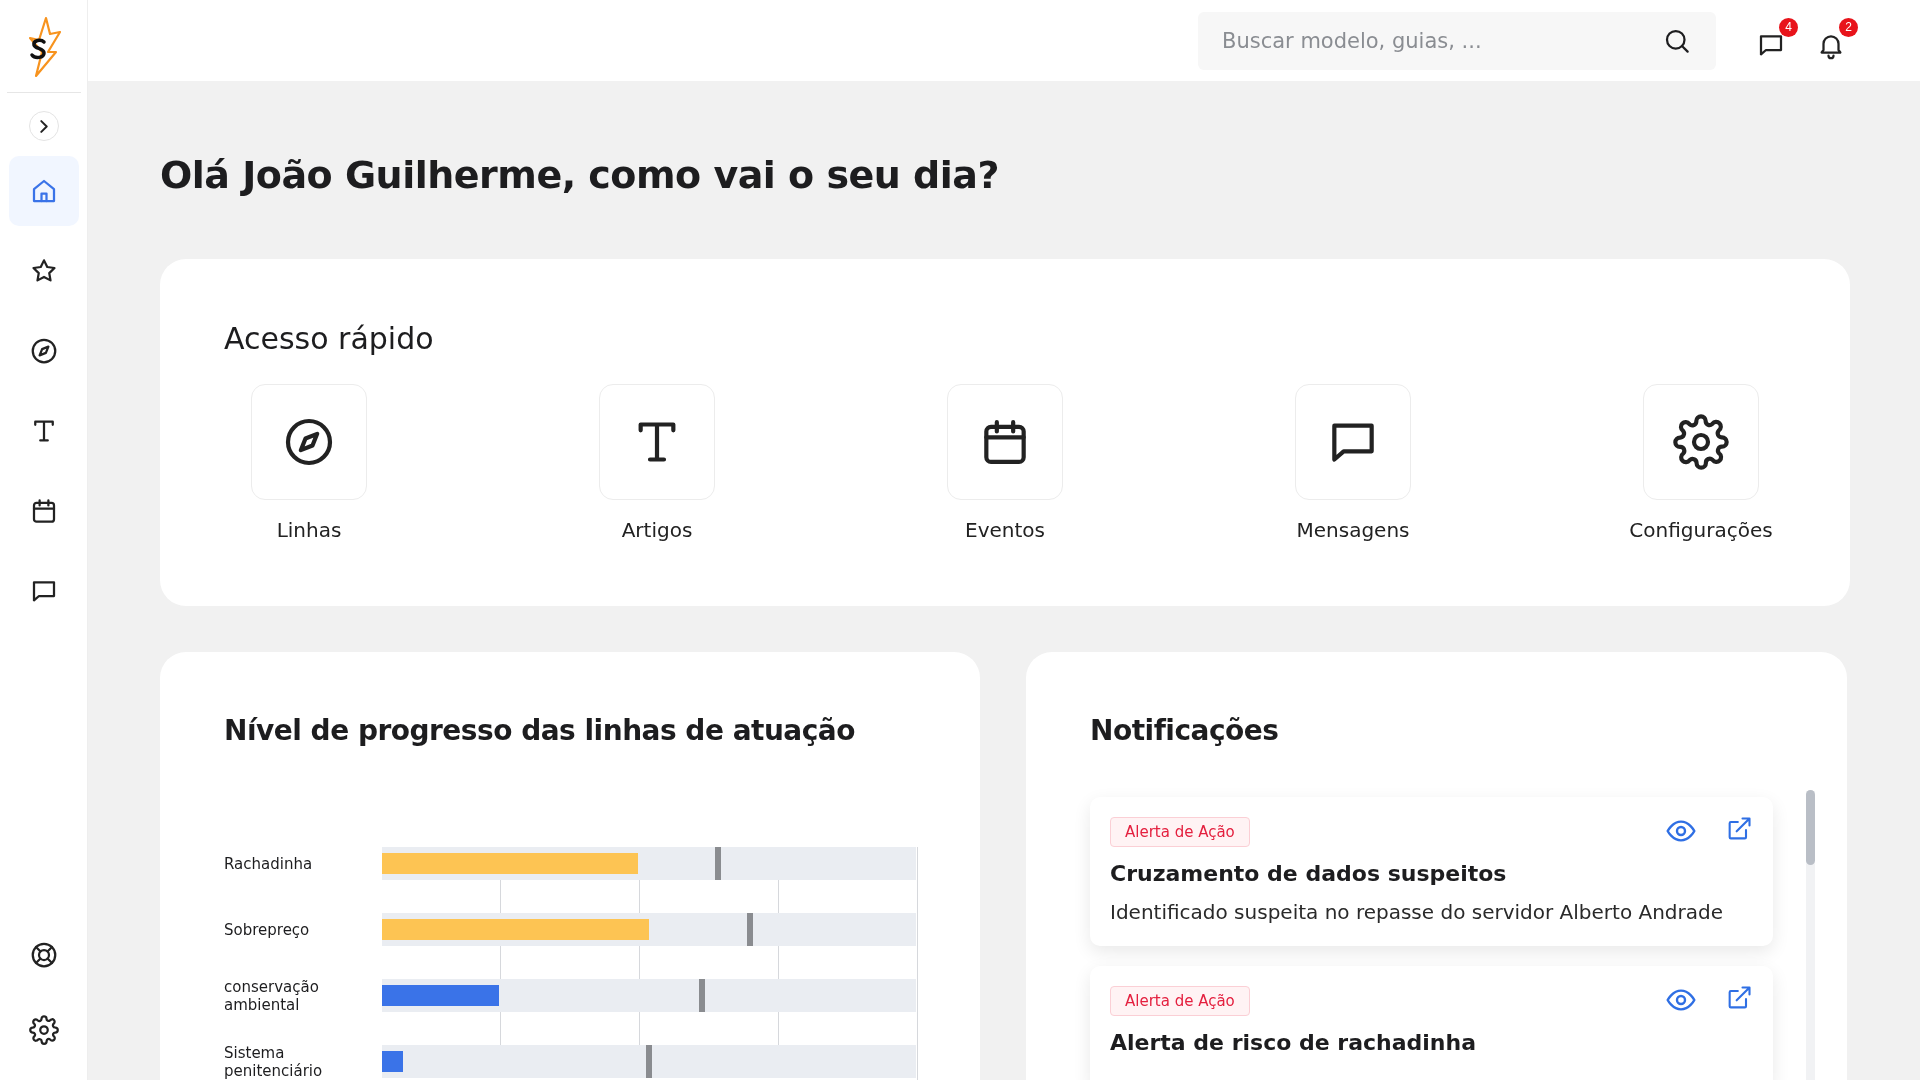 Image resolution: width=1920 pixels, height=1080 pixels. I want to click on notification-title: Alerta de risco de rachadinha, so click(1294, 1042).